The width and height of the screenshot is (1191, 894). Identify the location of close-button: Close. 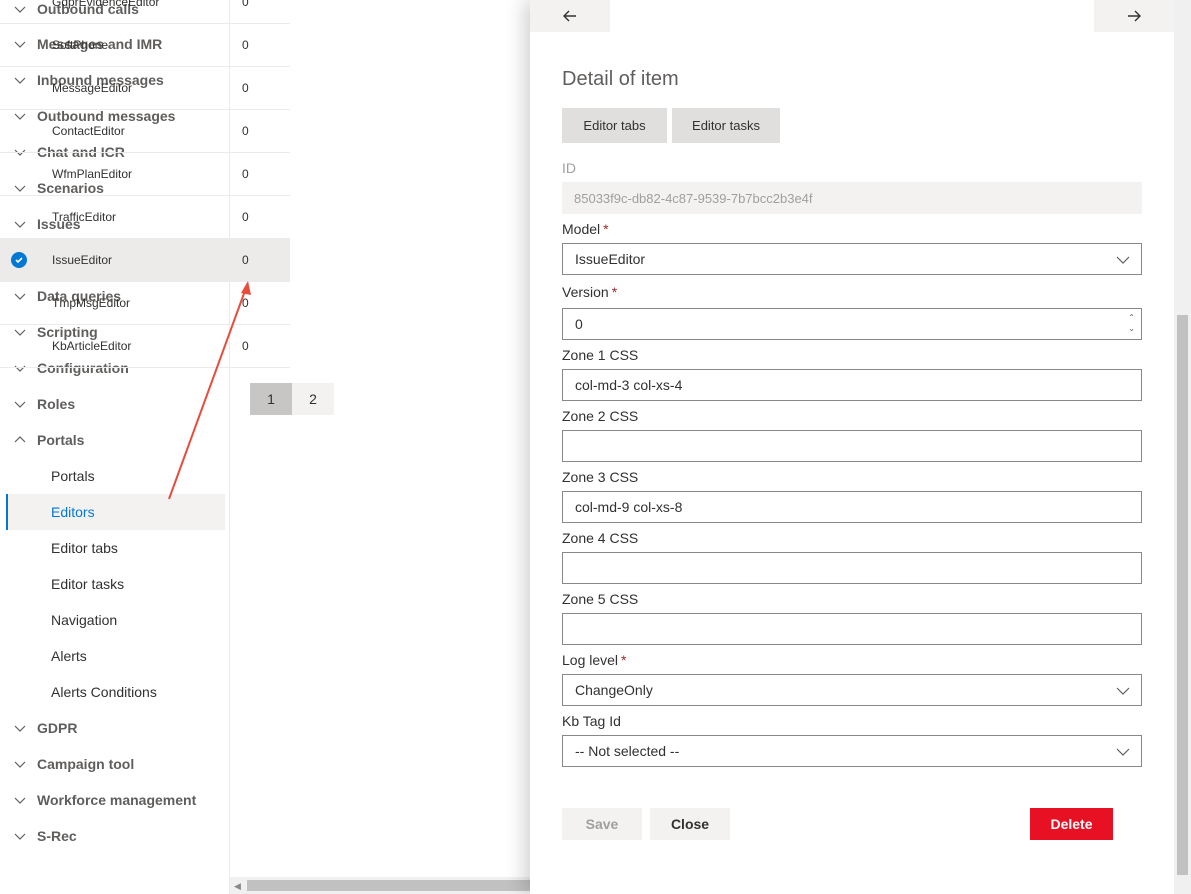
(690, 824).